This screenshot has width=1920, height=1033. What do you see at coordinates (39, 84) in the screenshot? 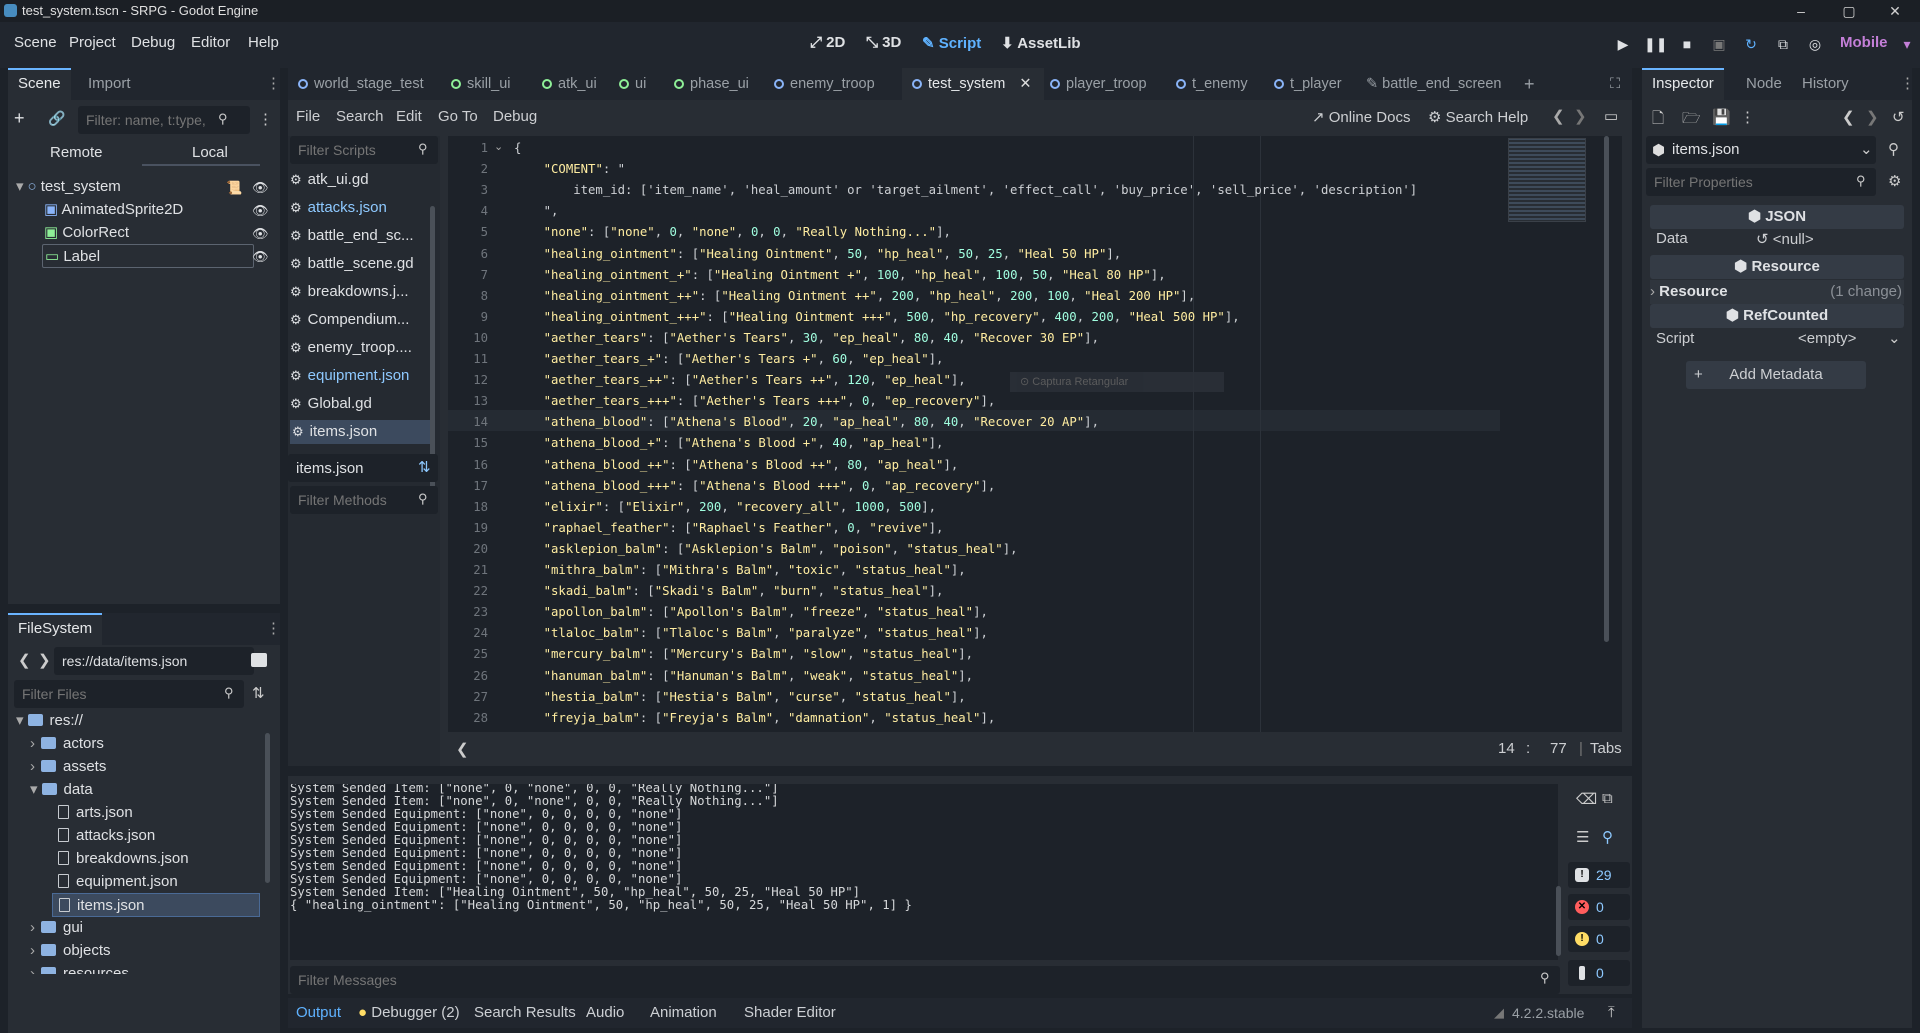
I see `tab-scene: Scene` at bounding box center [39, 84].